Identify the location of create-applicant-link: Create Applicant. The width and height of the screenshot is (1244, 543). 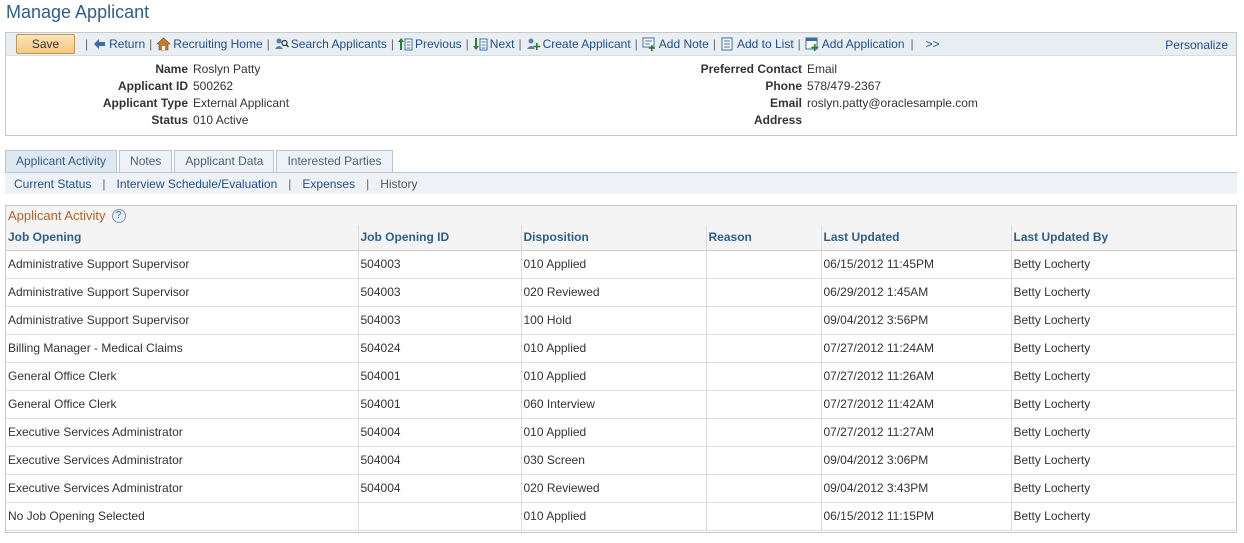
(578, 44).